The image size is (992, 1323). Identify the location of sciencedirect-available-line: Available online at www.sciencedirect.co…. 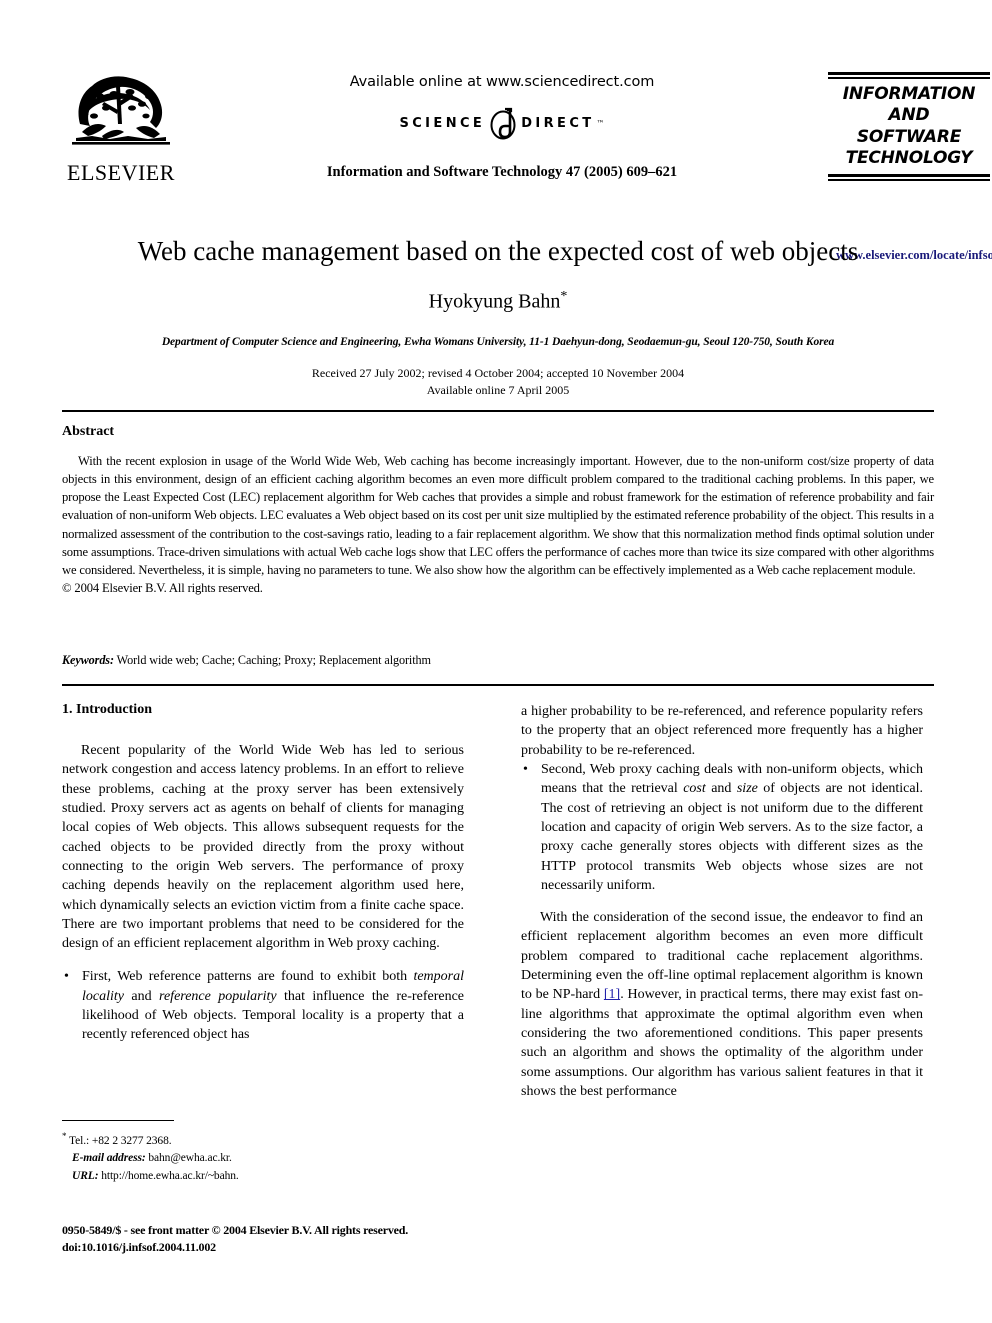
(502, 82).